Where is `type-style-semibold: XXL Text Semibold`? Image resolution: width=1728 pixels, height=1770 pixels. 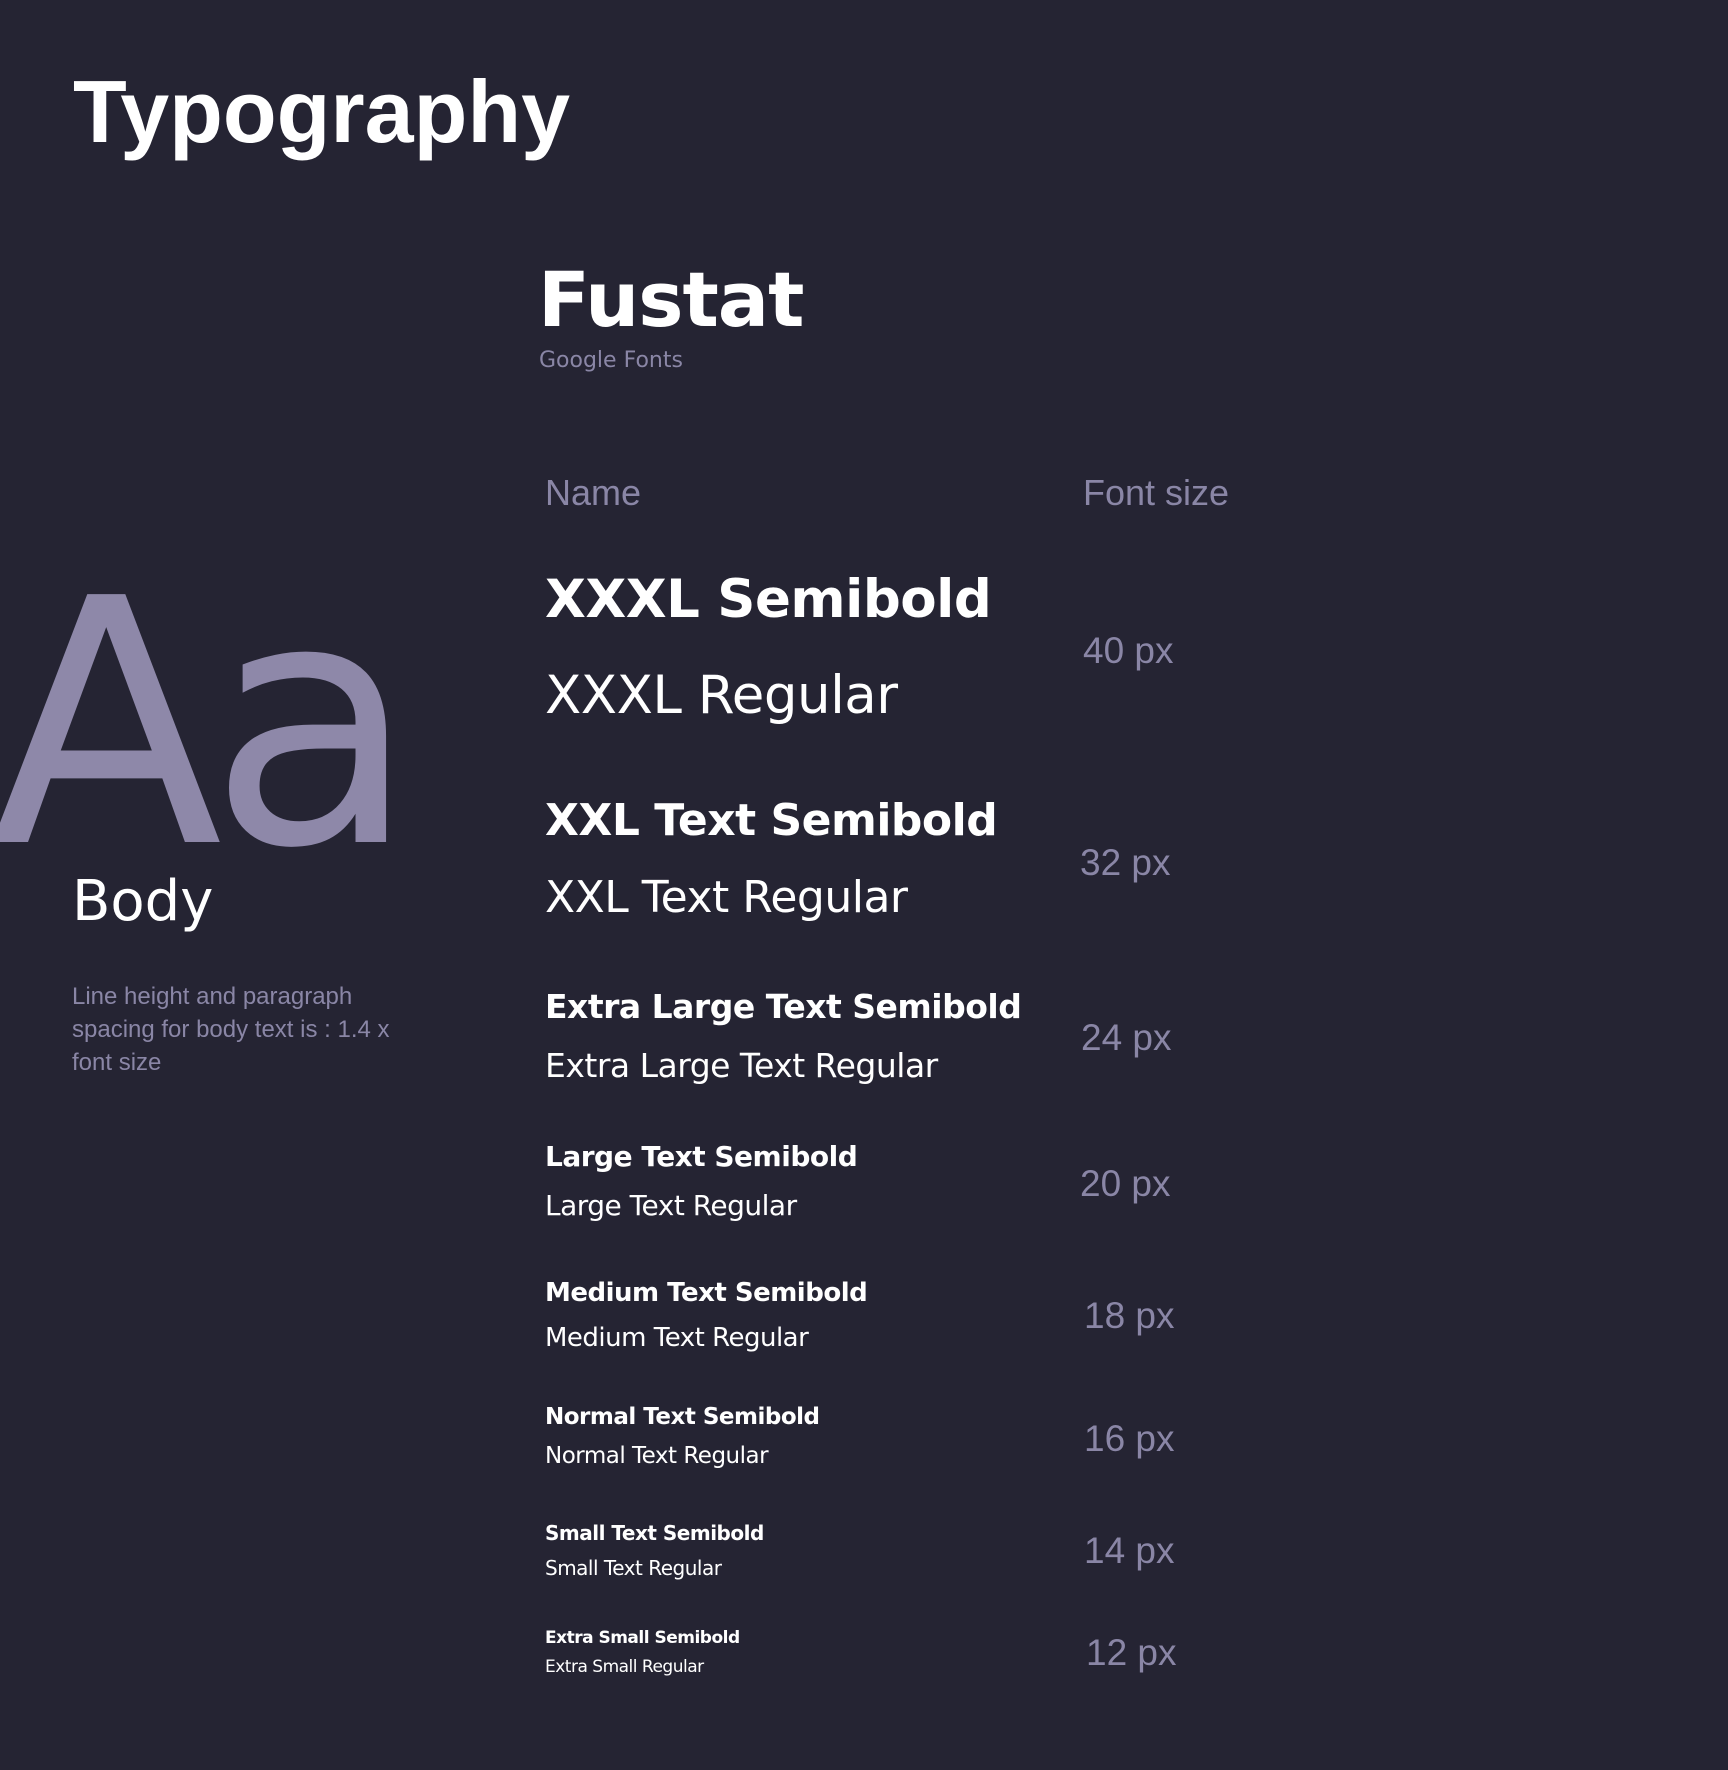 type-style-semibold: XXL Text Semibold is located at coordinates (771, 820).